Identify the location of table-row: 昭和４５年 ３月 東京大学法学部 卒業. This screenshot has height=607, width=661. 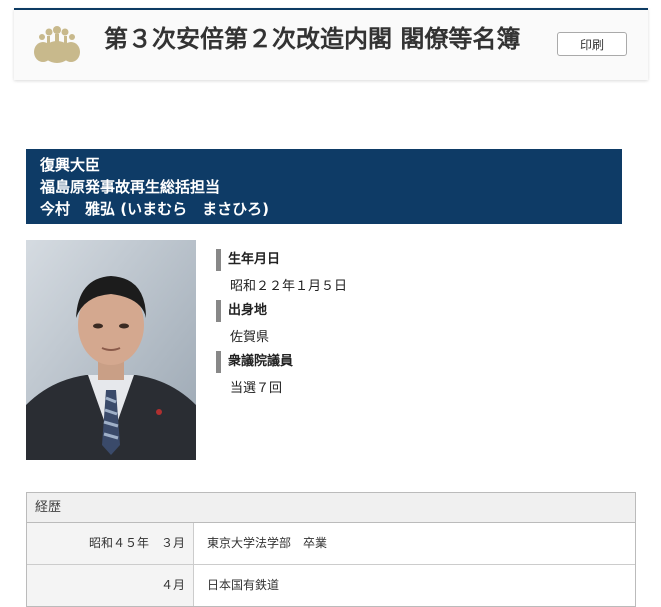
(331, 544).